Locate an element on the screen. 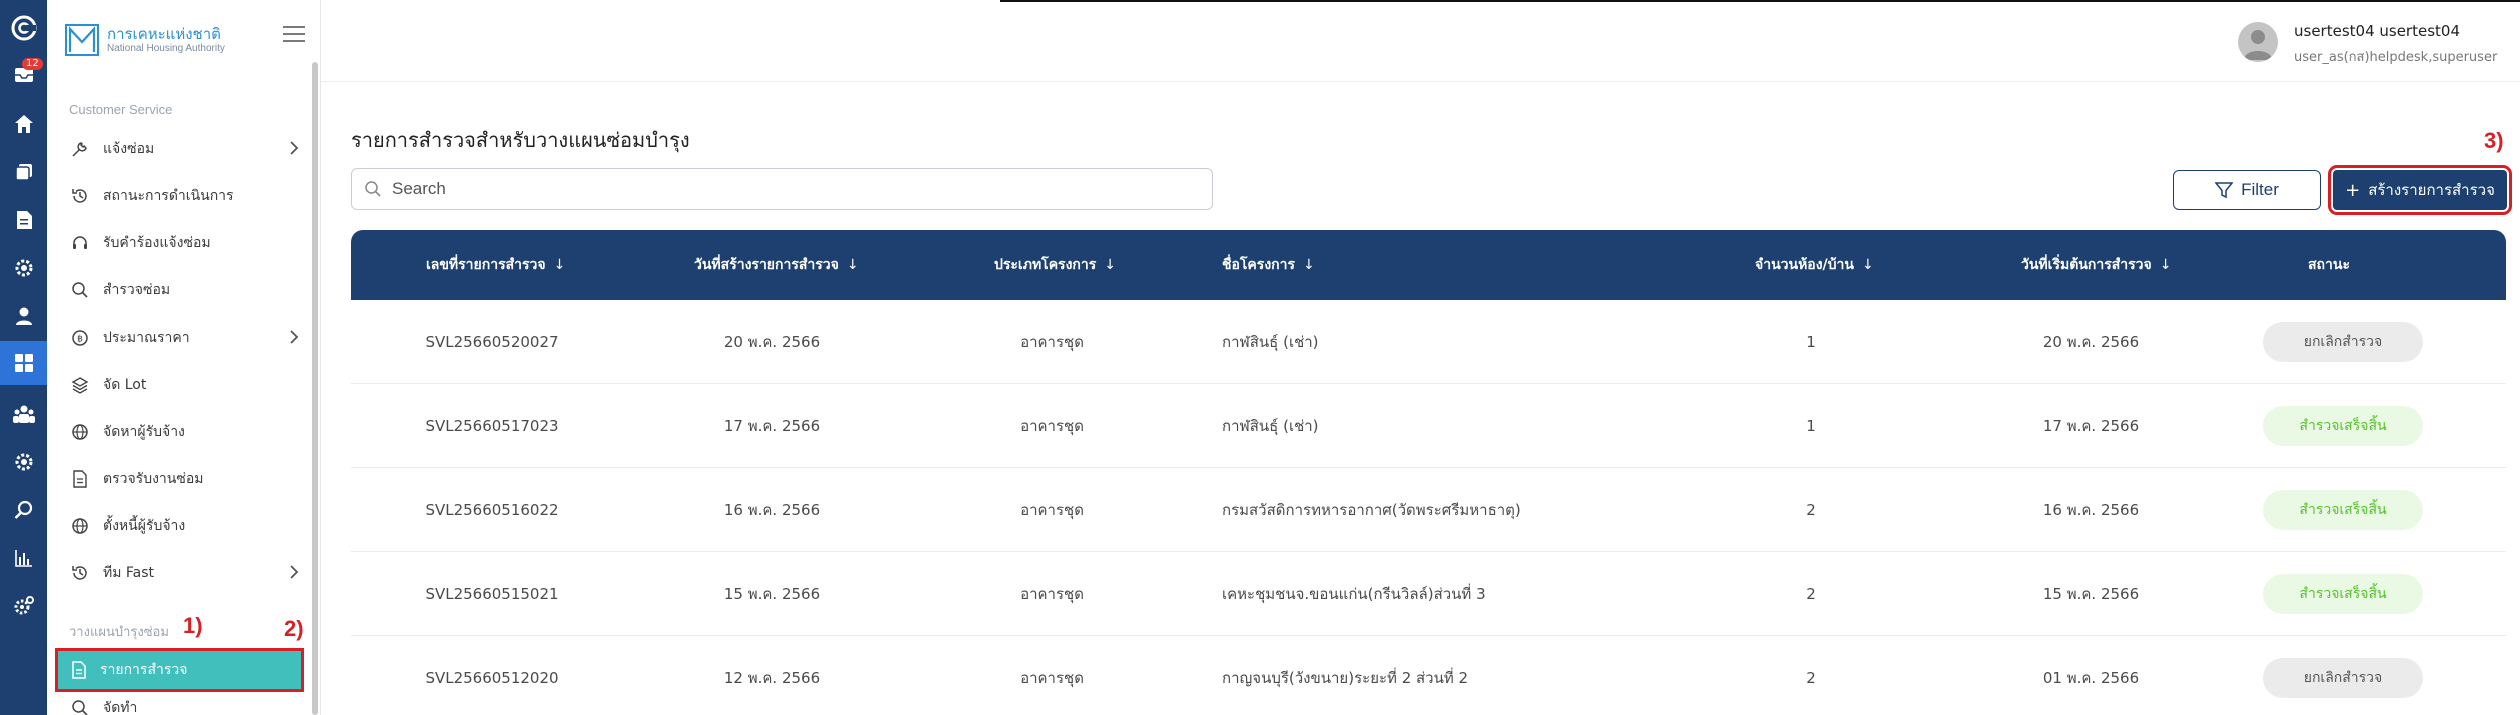 Image resolution: width=2520 pixels, height=715 pixels. inbox-icon: 12 is located at coordinates (23, 74).